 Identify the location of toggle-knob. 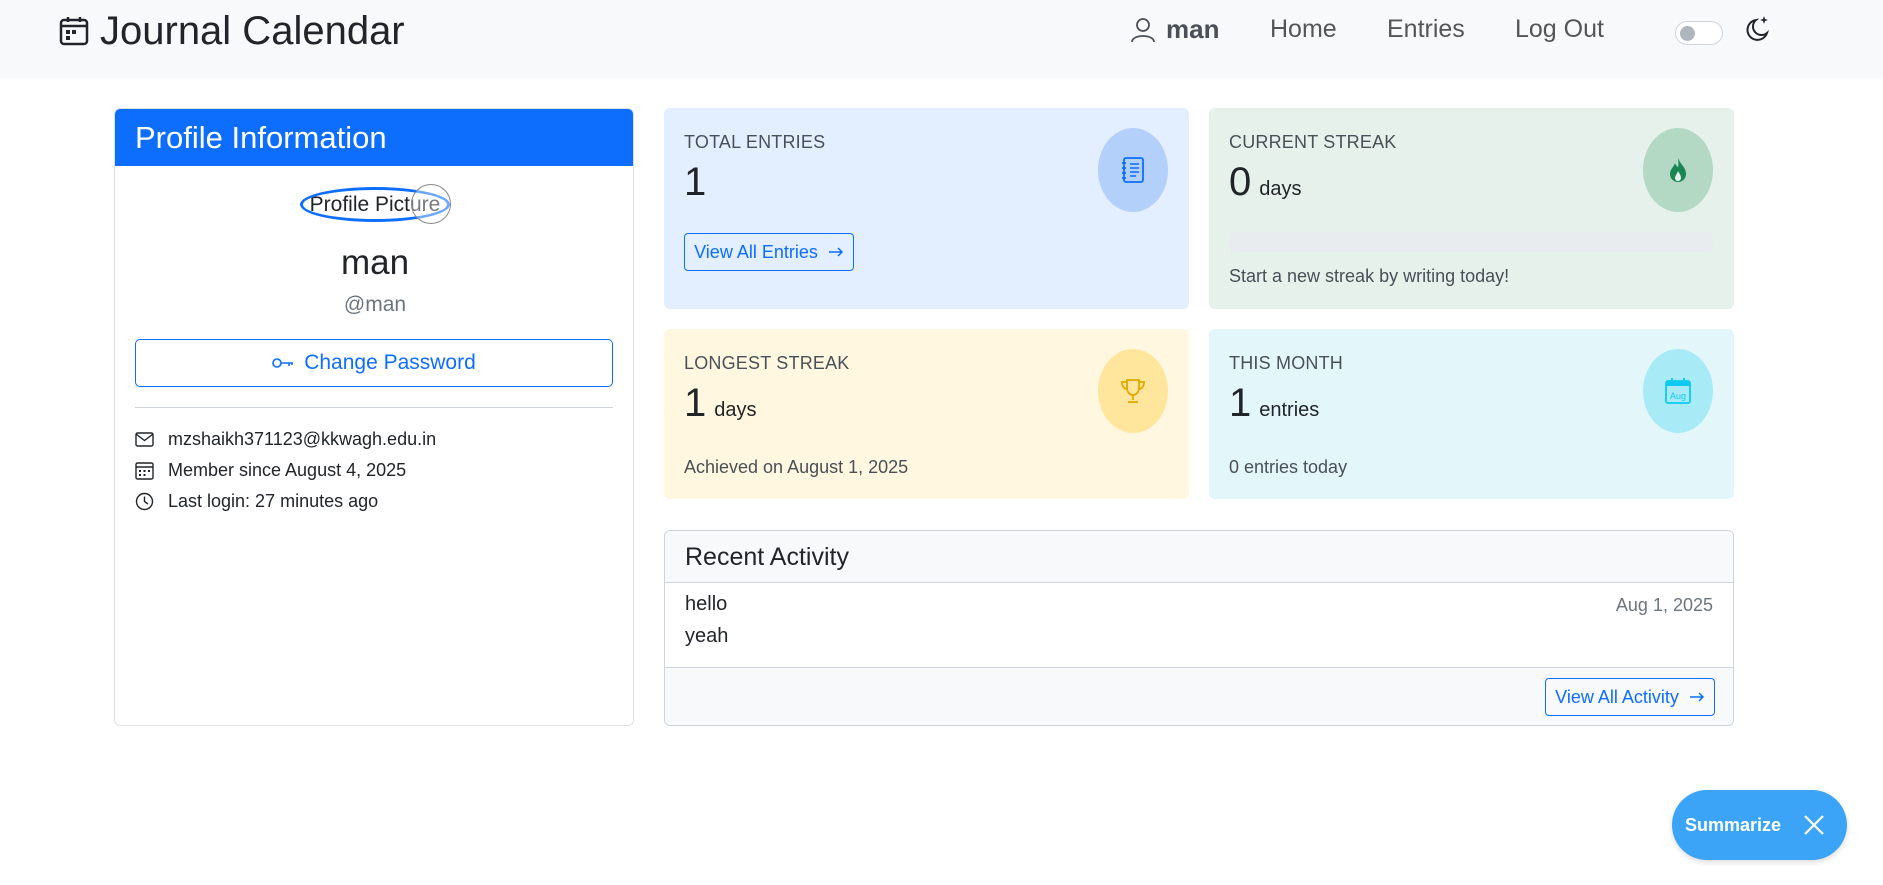
(1687, 33).